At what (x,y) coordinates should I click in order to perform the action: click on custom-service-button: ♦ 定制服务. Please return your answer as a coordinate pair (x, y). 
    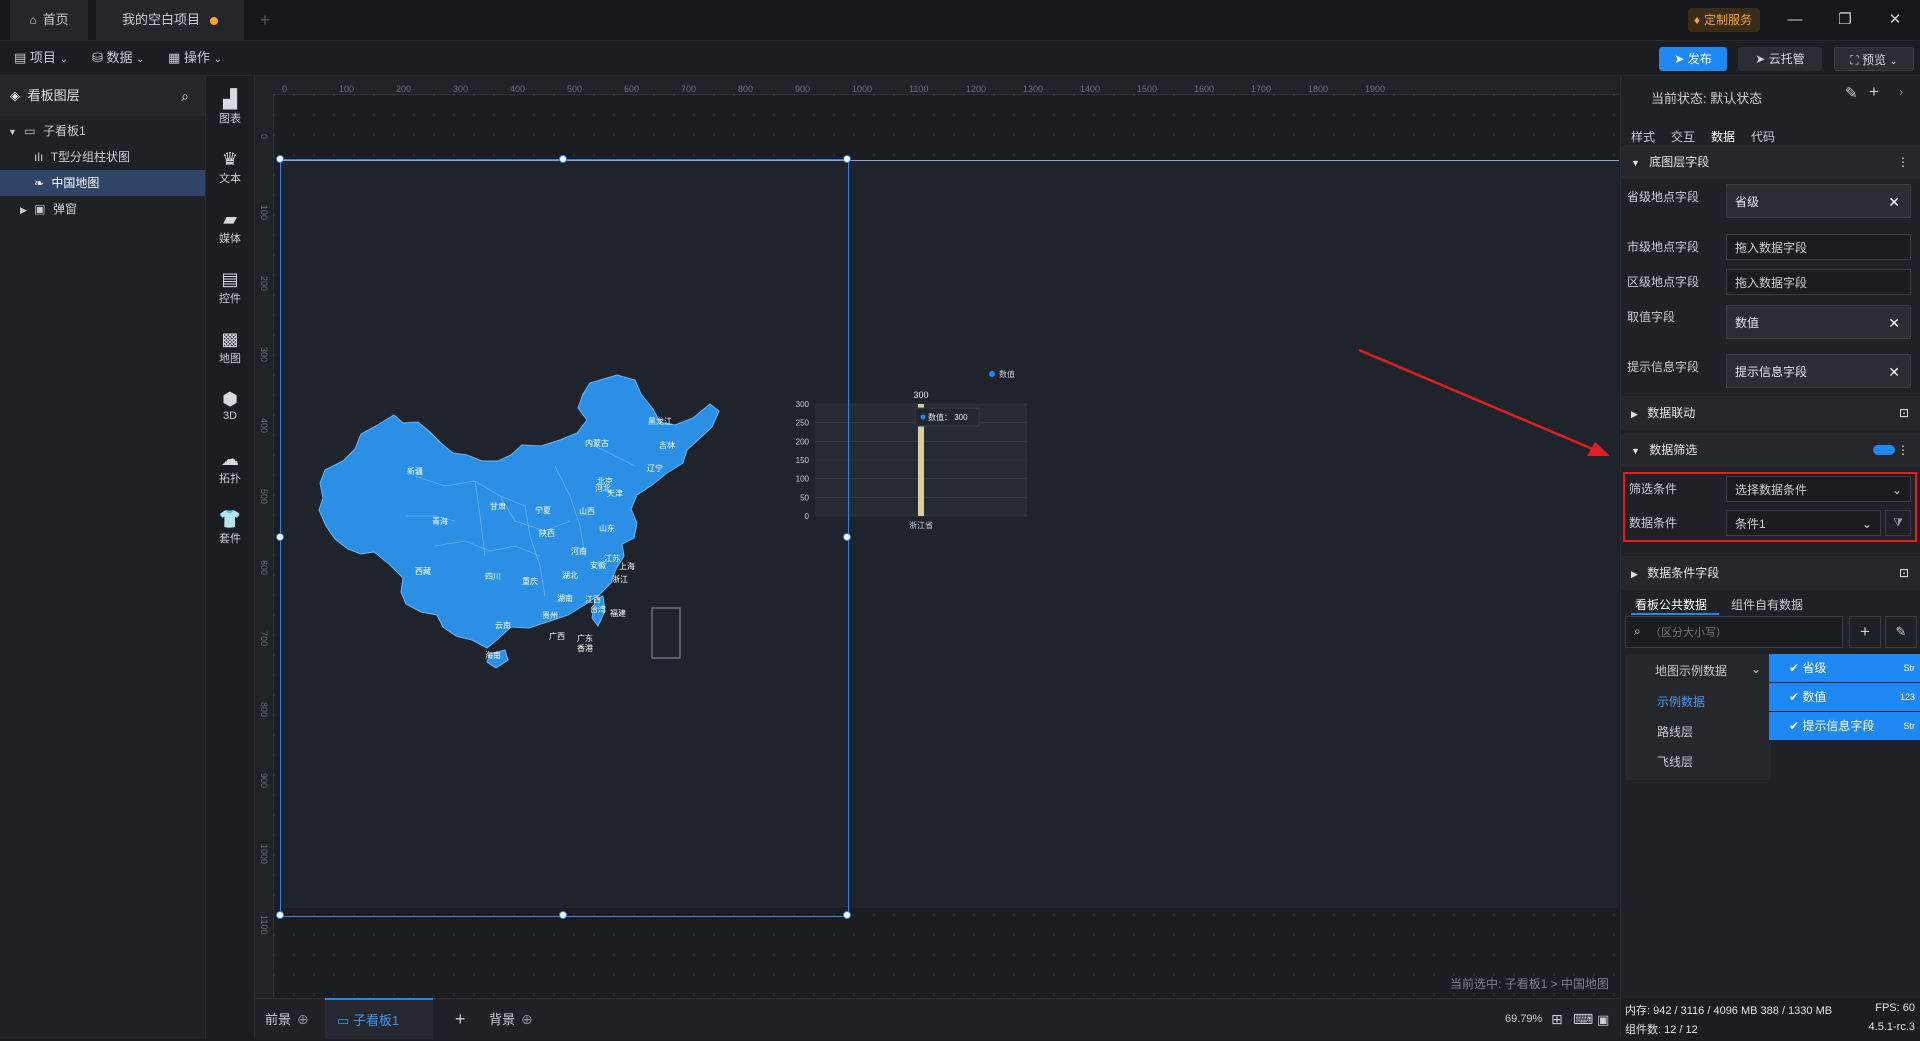
    Looking at the image, I should click on (1723, 20).